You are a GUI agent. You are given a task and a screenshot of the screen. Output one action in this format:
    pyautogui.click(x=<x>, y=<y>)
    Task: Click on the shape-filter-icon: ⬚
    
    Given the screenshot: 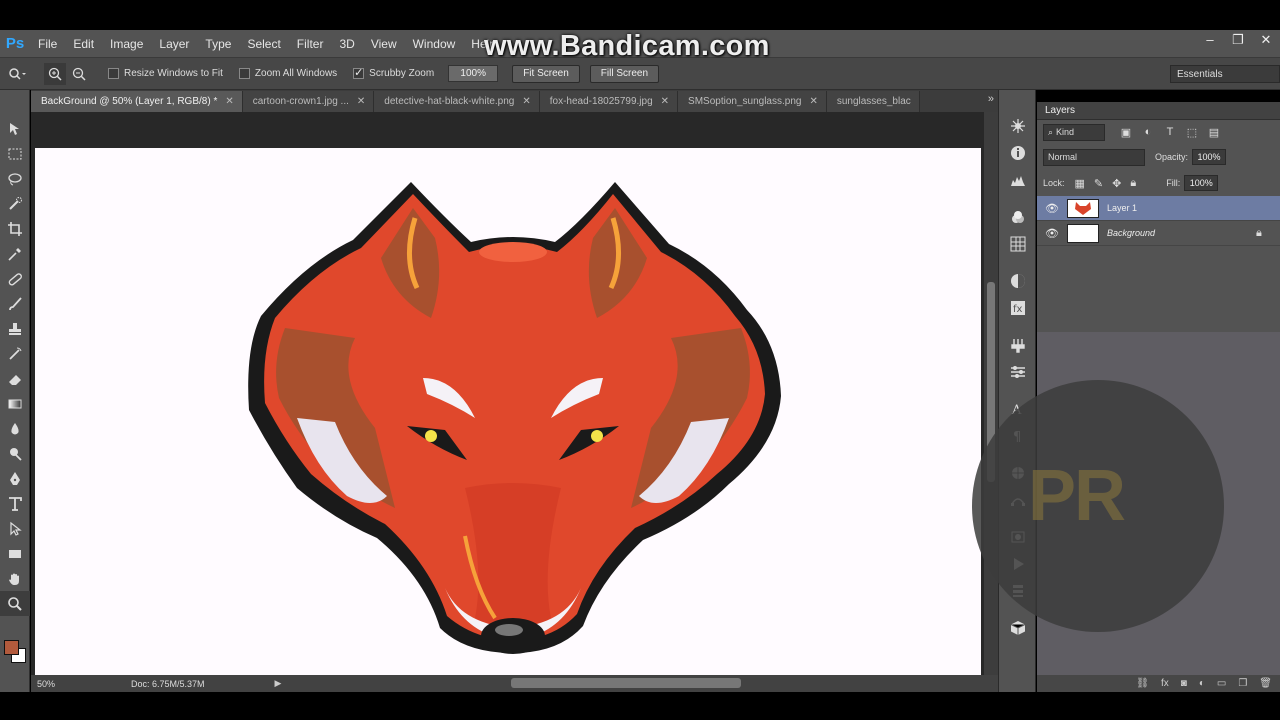 What is the action you would take?
    pyautogui.click(x=1192, y=132)
    